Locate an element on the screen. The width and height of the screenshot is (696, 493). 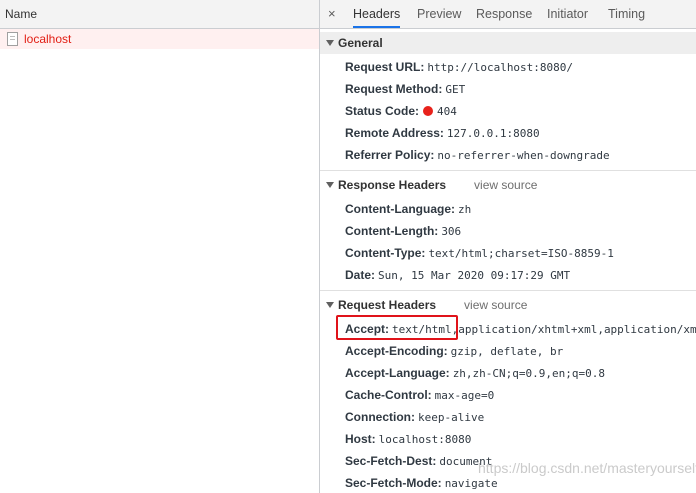
request-header-row: Cache-Control: max-age=0 is located at coordinates (420, 395).